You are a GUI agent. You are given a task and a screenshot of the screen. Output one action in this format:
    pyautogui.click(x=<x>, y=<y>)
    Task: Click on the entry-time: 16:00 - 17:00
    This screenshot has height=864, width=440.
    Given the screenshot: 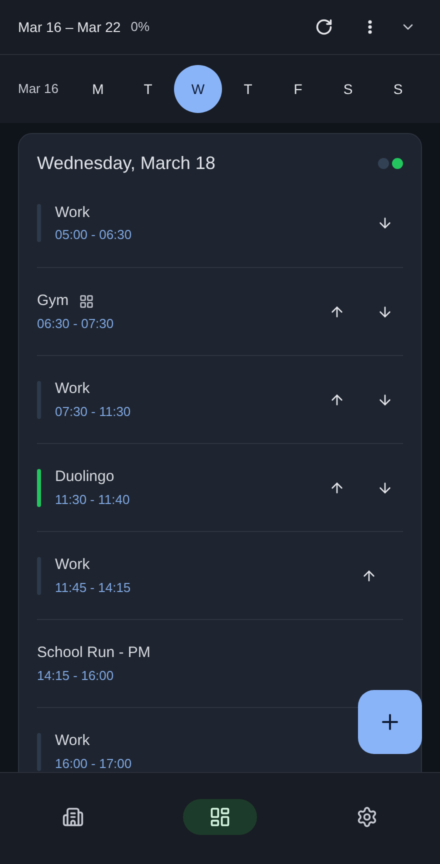 What is the action you would take?
    pyautogui.click(x=94, y=763)
    